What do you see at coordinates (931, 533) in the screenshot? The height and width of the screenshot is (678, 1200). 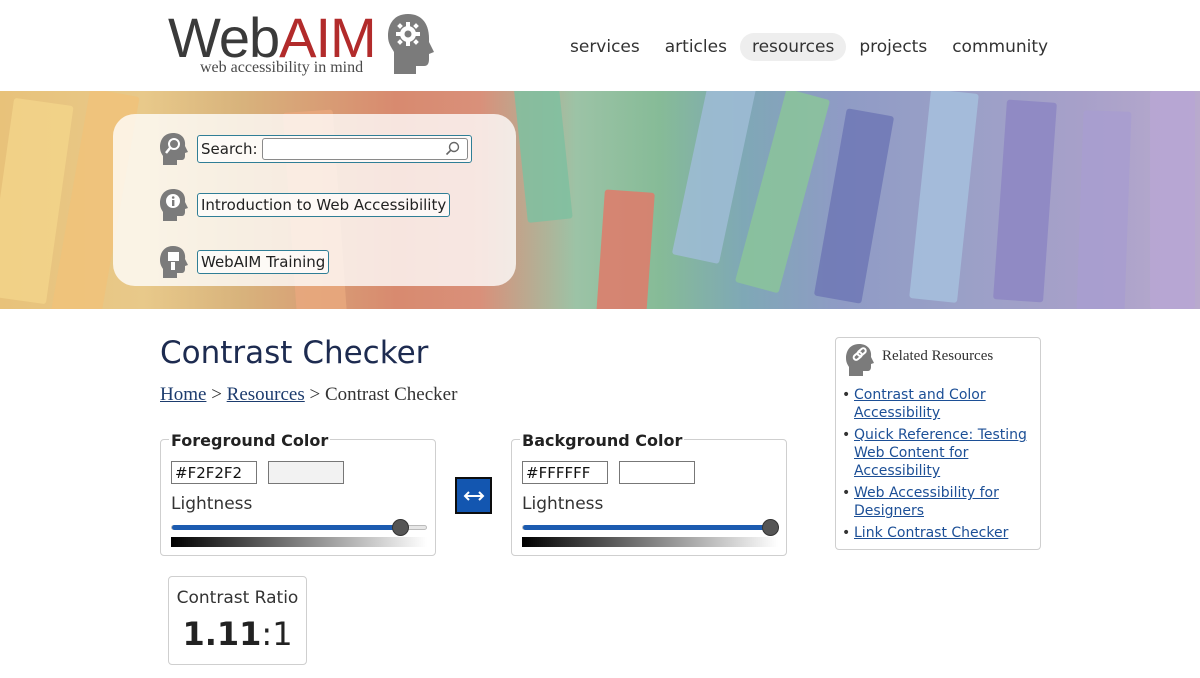 I see `related-link: Link Contrast Checker` at bounding box center [931, 533].